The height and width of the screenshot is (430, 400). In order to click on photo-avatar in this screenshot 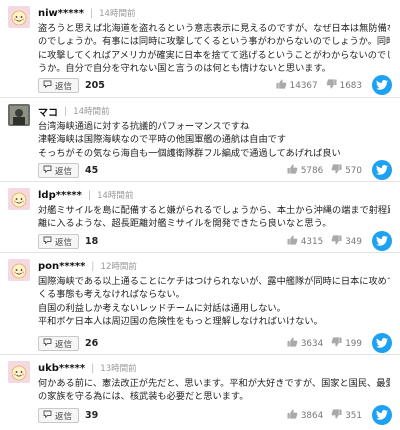, I will do `click(19, 115)`.